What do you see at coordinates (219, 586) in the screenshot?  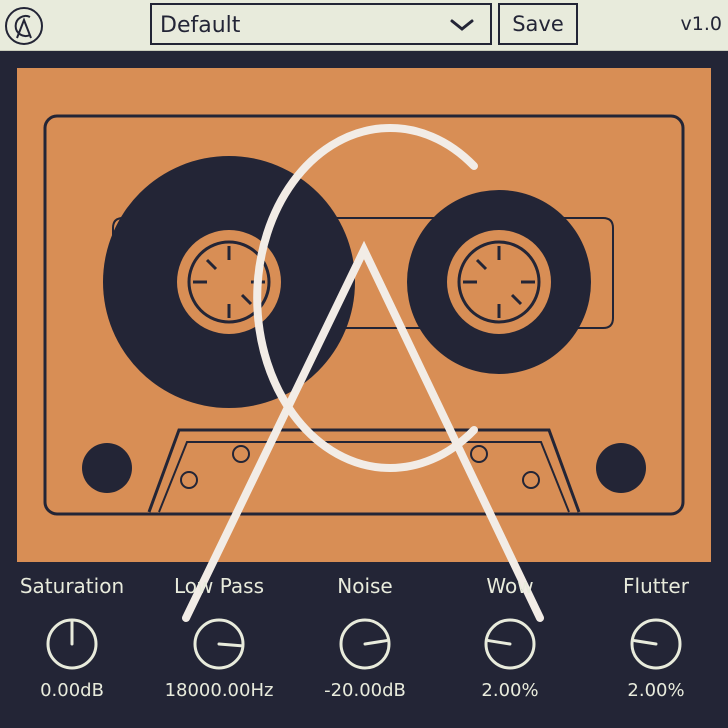 I see `low-pass-label: Low Pass` at bounding box center [219, 586].